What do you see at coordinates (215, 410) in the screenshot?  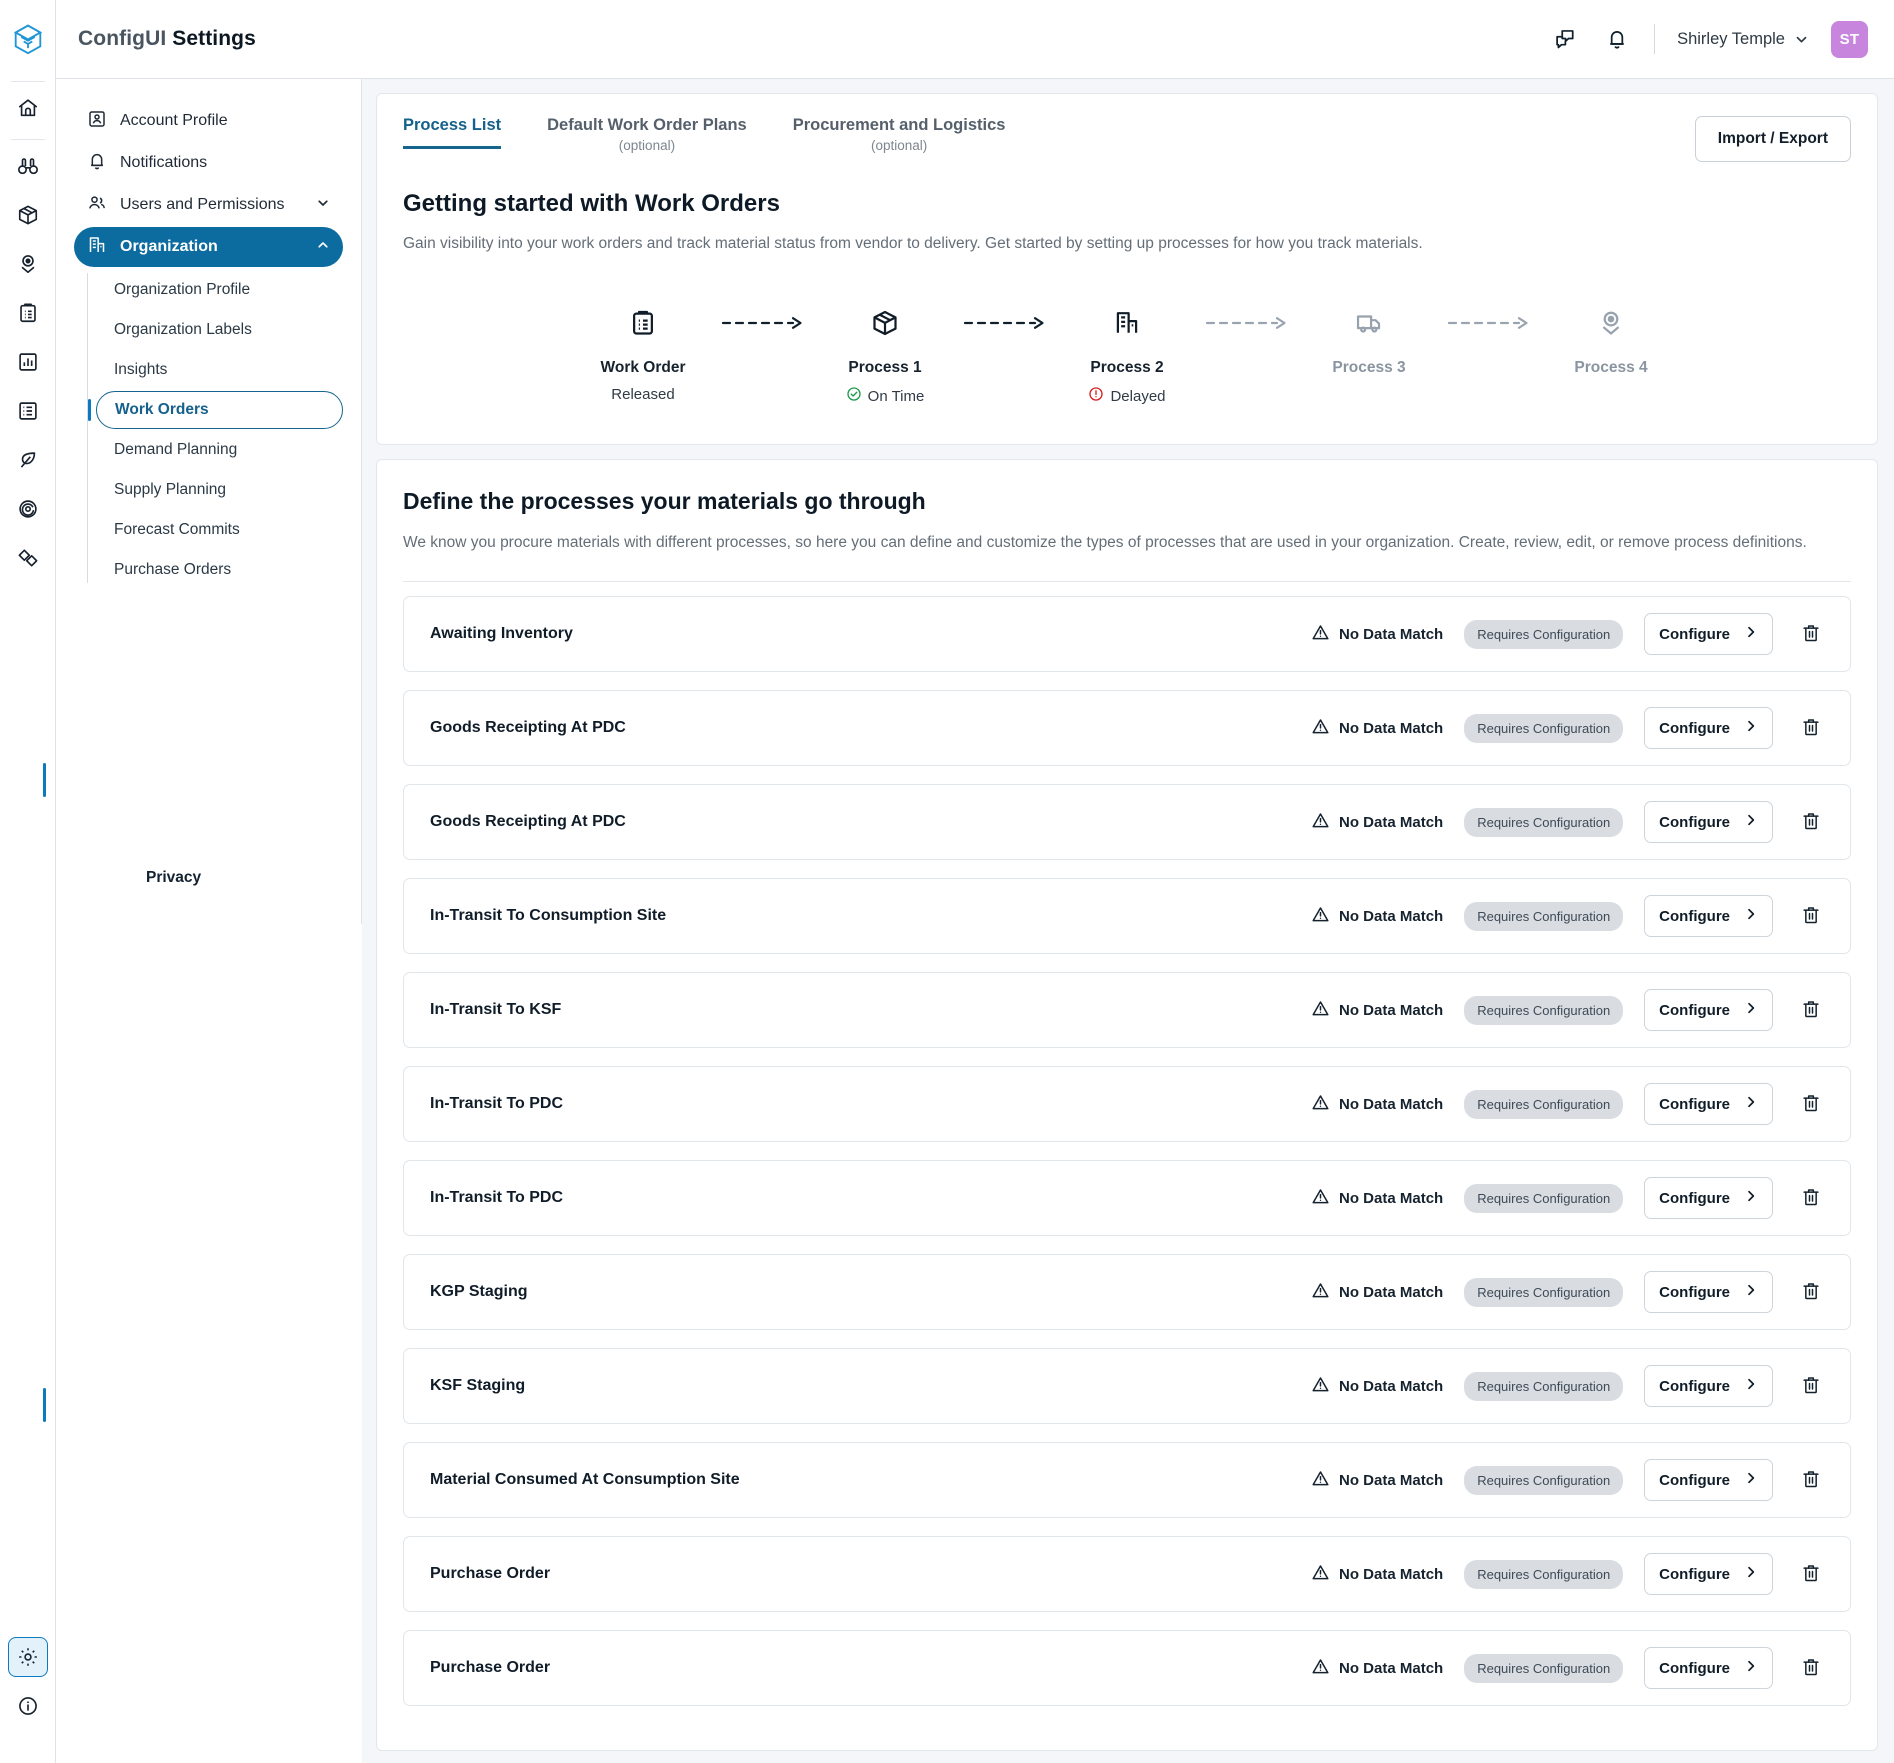 I see `sidebar-item-work-orders: Work Orders` at bounding box center [215, 410].